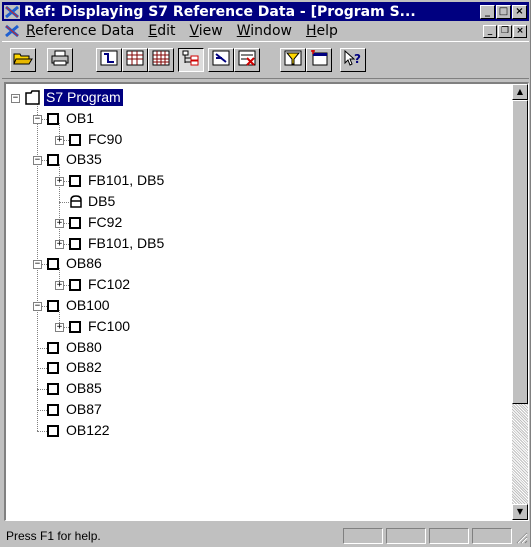 This screenshot has height=547, width=531. Describe the element at coordinates (246, 306) in the screenshot. I see `tree-node: − OB100` at that location.